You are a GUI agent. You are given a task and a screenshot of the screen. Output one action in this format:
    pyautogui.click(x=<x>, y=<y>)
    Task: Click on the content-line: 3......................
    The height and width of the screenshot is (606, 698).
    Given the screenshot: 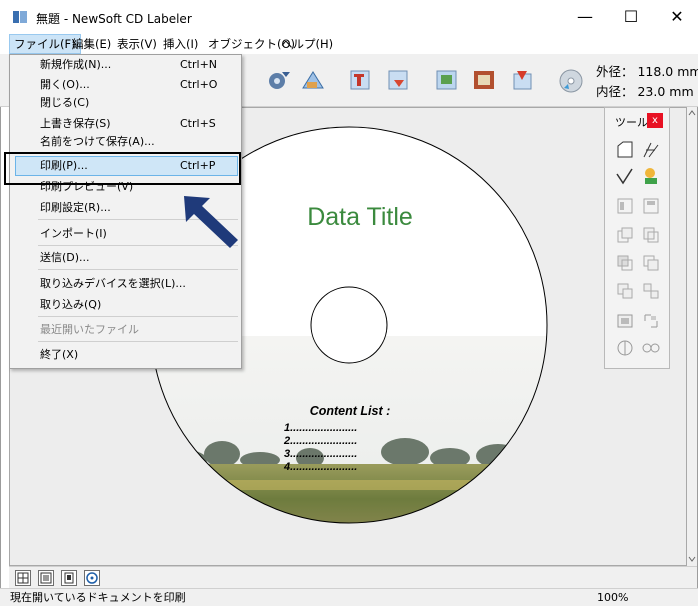 What is the action you would take?
    pyautogui.click(x=320, y=454)
    